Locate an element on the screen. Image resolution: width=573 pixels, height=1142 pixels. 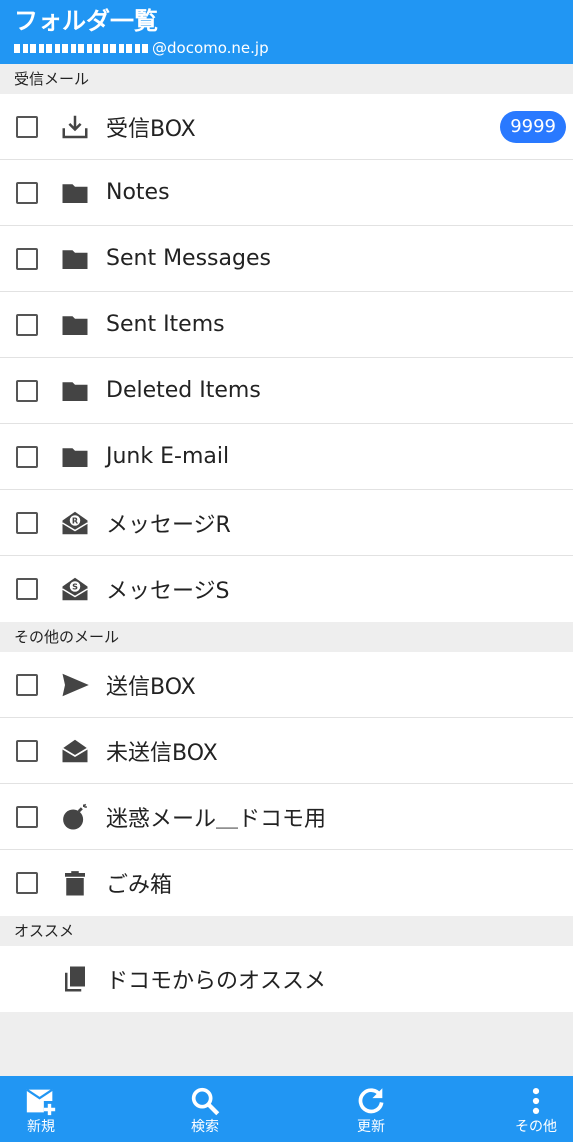
folder-label: Junk E-mail is located at coordinates (168, 456).